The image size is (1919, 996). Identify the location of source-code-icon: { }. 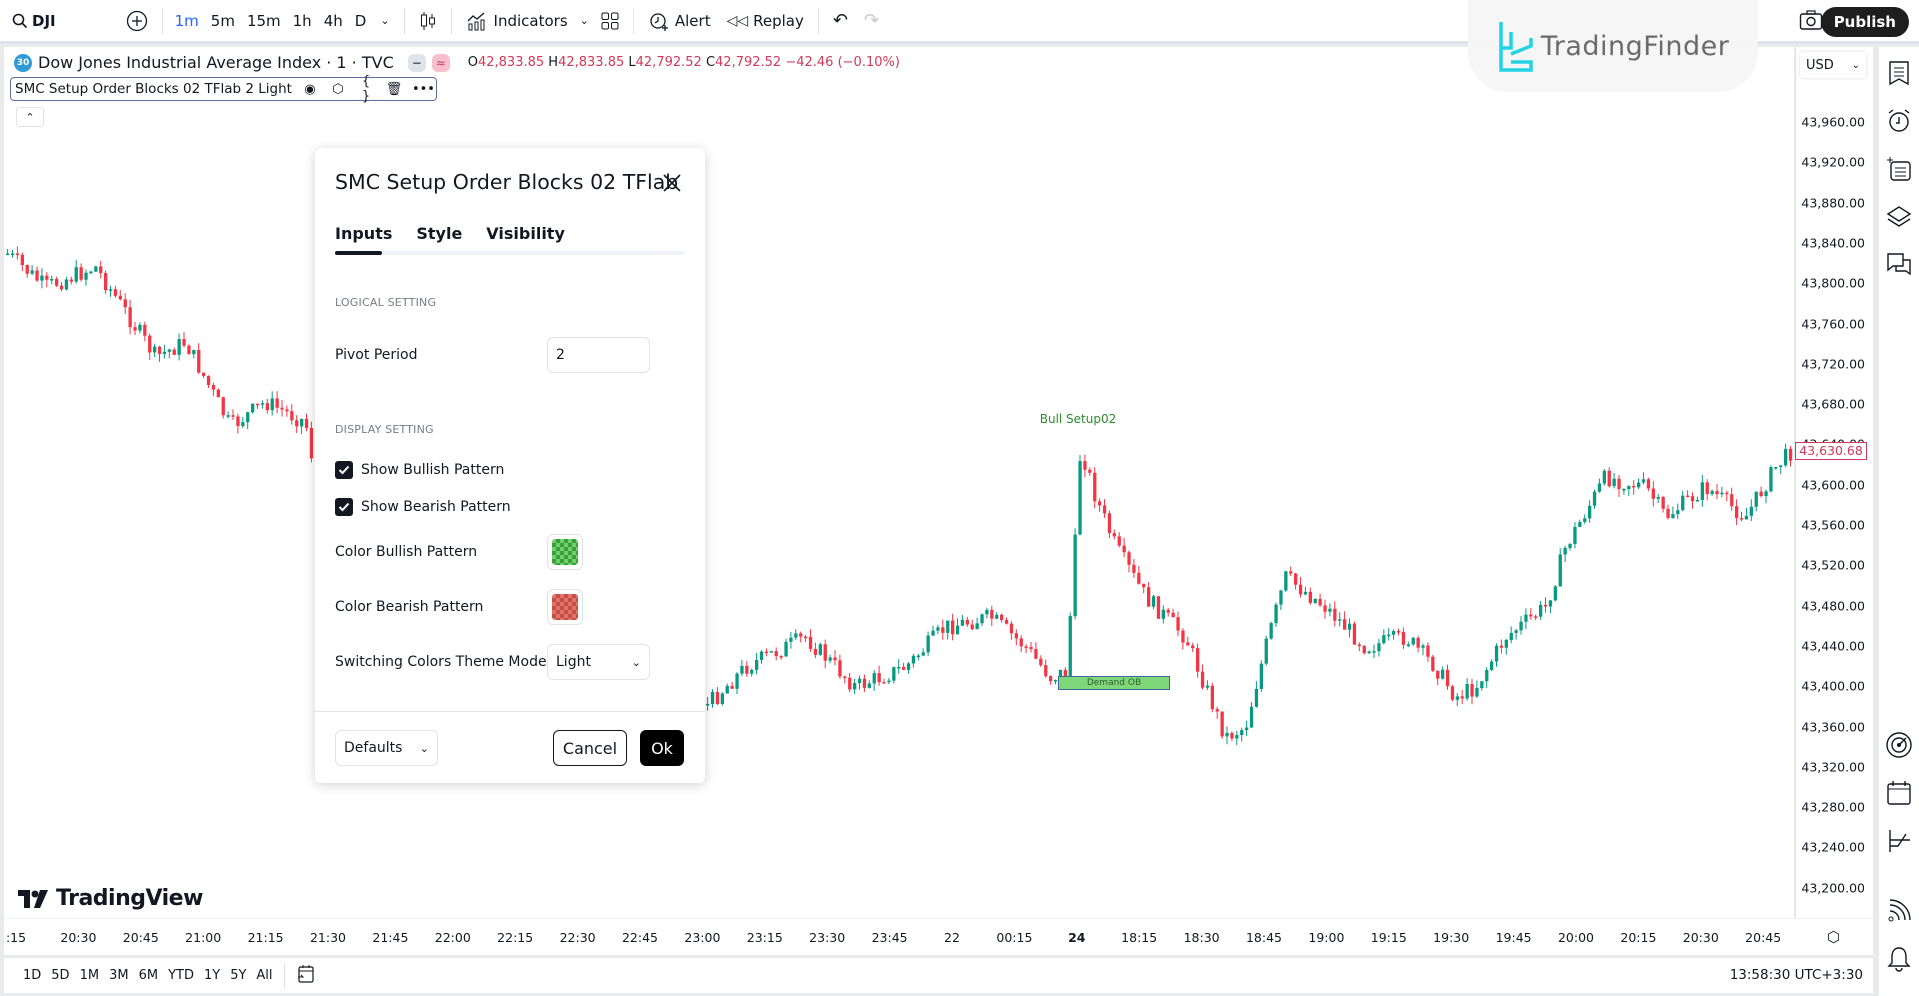
(366, 89).